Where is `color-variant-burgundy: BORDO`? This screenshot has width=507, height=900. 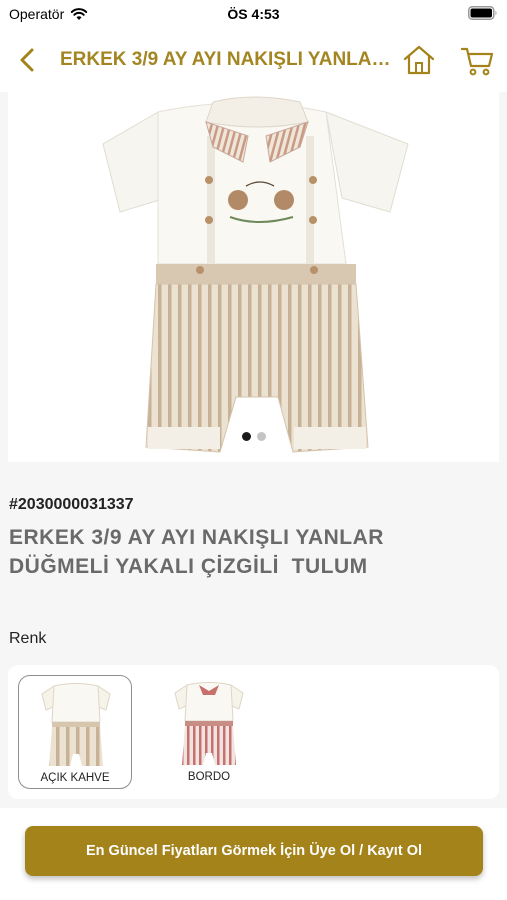
color-variant-burgundy: BORDO is located at coordinates (209, 732).